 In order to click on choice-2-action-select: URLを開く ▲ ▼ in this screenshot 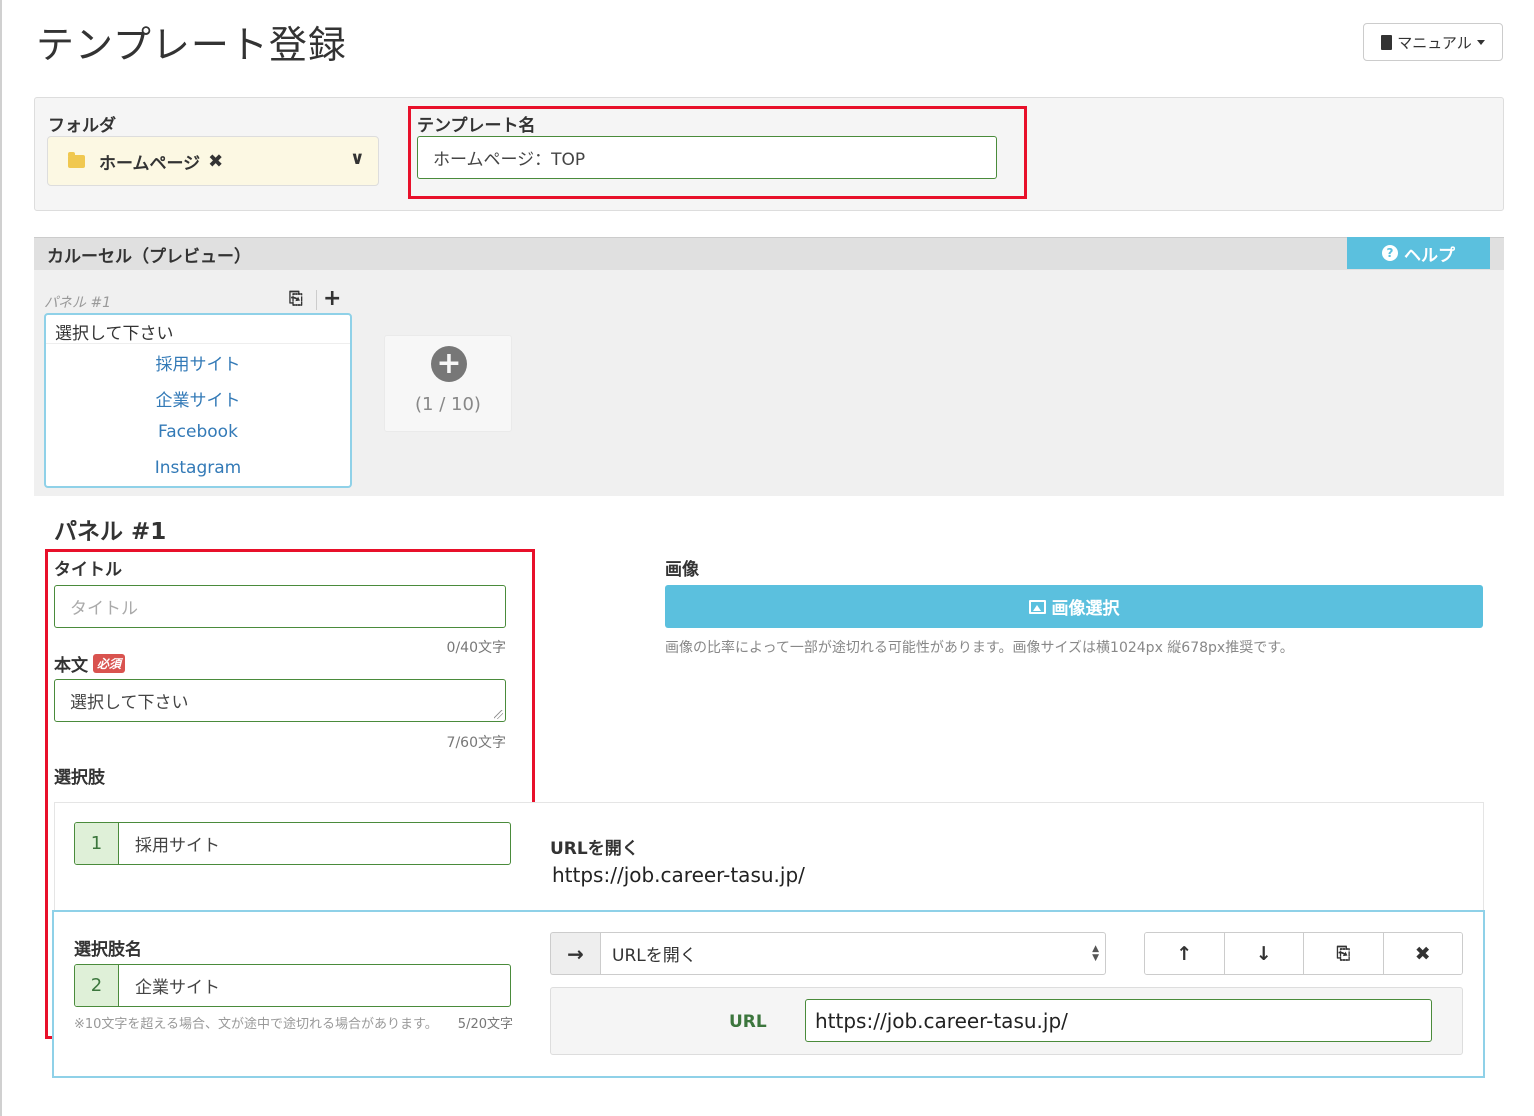, I will do `click(853, 953)`.